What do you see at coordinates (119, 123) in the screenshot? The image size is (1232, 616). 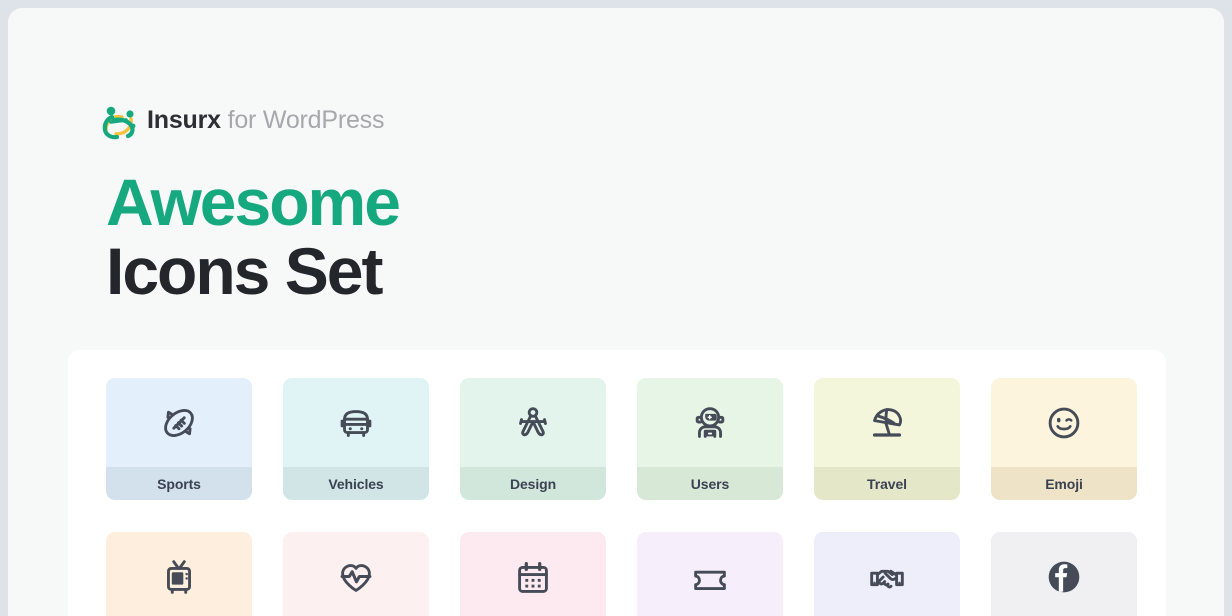 I see `insurx-logo-mark-icon` at bounding box center [119, 123].